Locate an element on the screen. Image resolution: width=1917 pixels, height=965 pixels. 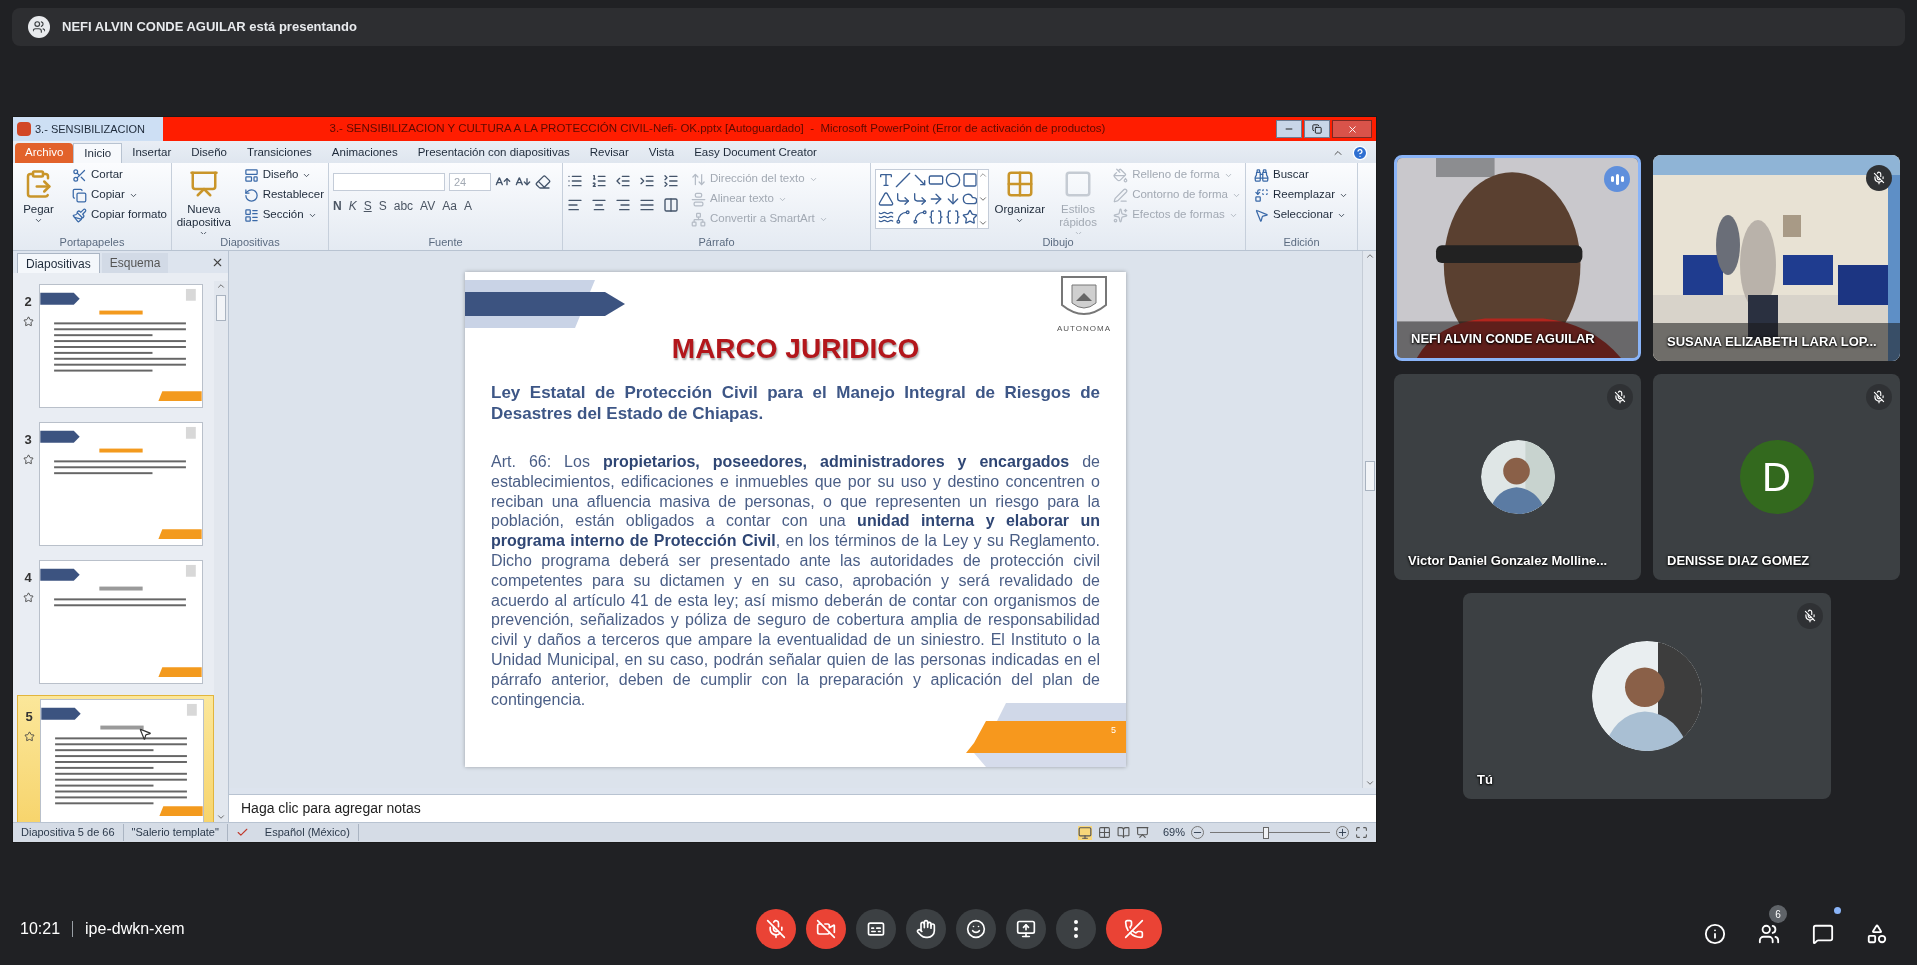
zoom-slider is located at coordinates (1270, 832).